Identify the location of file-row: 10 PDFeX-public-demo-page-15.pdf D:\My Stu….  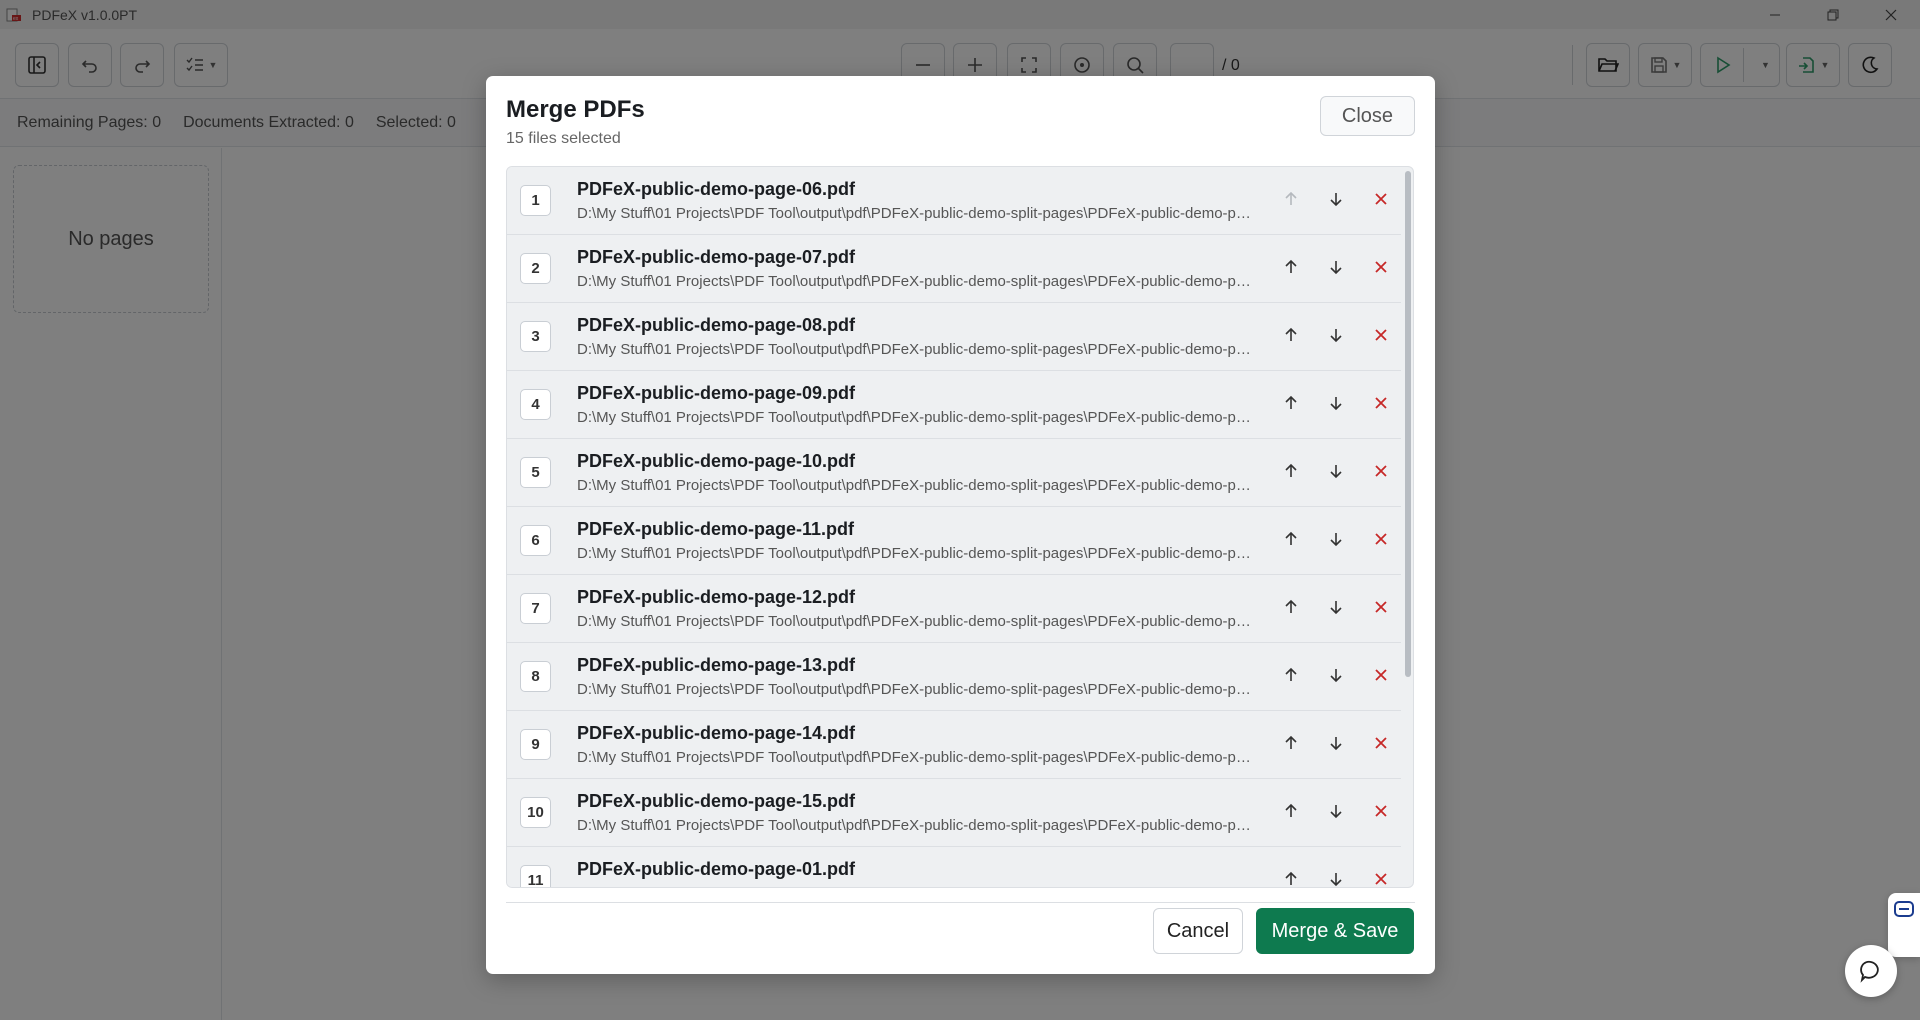
(954, 813).